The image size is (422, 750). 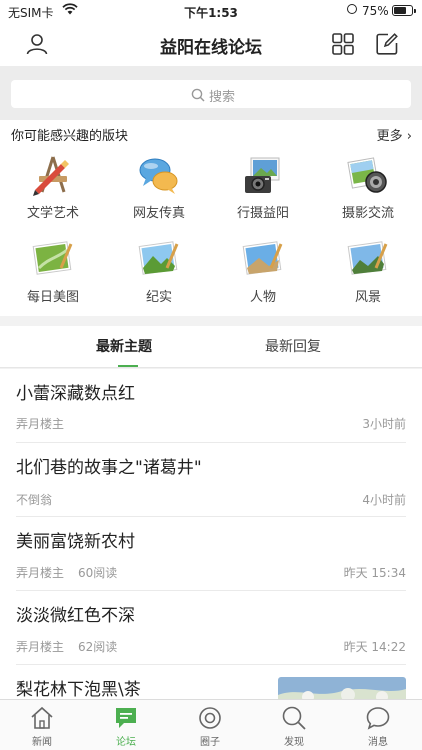 I want to click on message-icon, so click(x=378, y=718).